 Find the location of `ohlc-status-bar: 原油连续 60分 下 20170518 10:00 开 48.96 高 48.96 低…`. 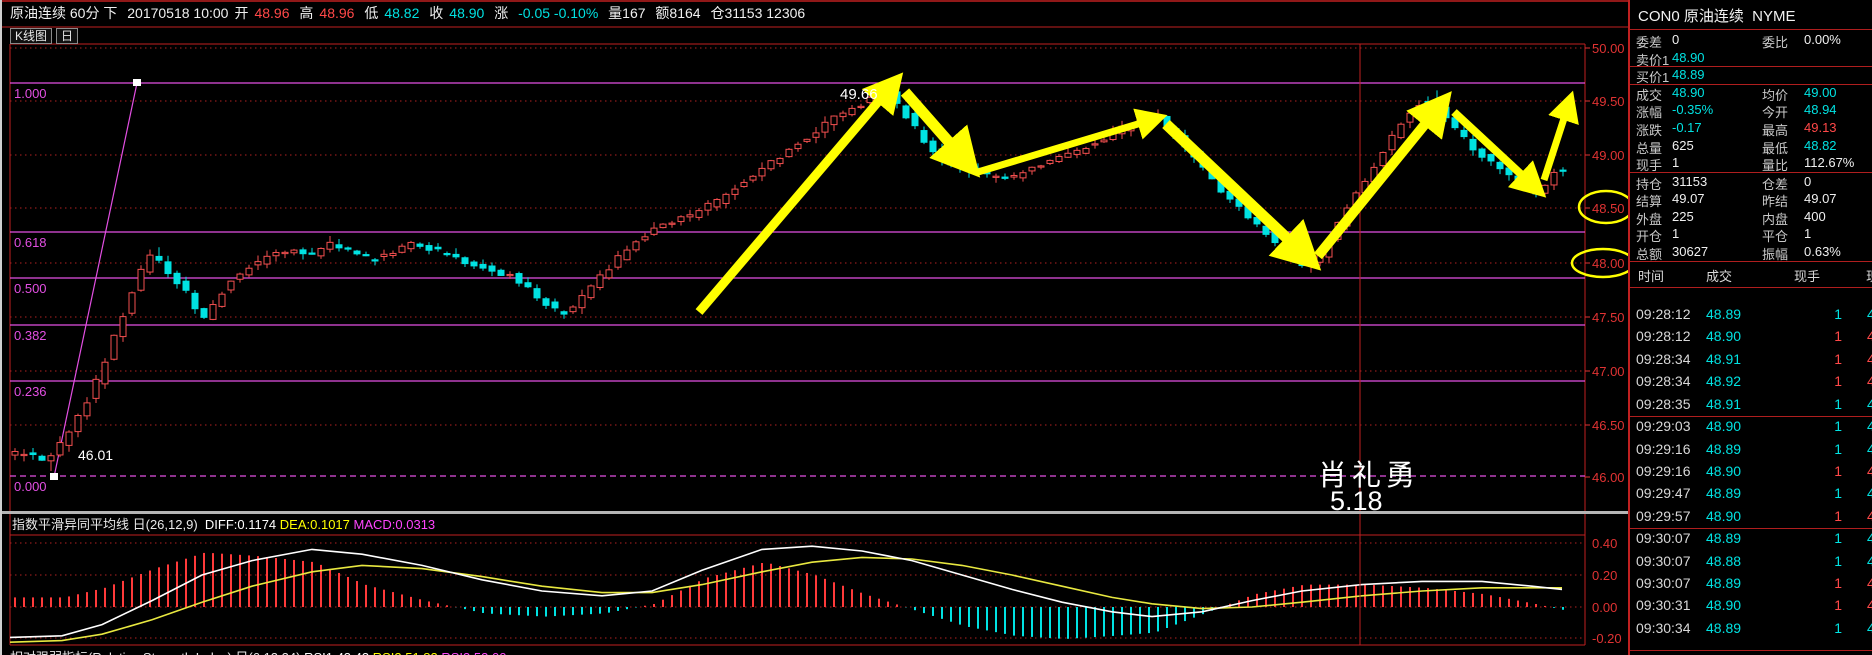

ohlc-status-bar: 原油连续 60分 下 20170518 10:00 开 48.96 高 48.96 低… is located at coordinates (819, 13).